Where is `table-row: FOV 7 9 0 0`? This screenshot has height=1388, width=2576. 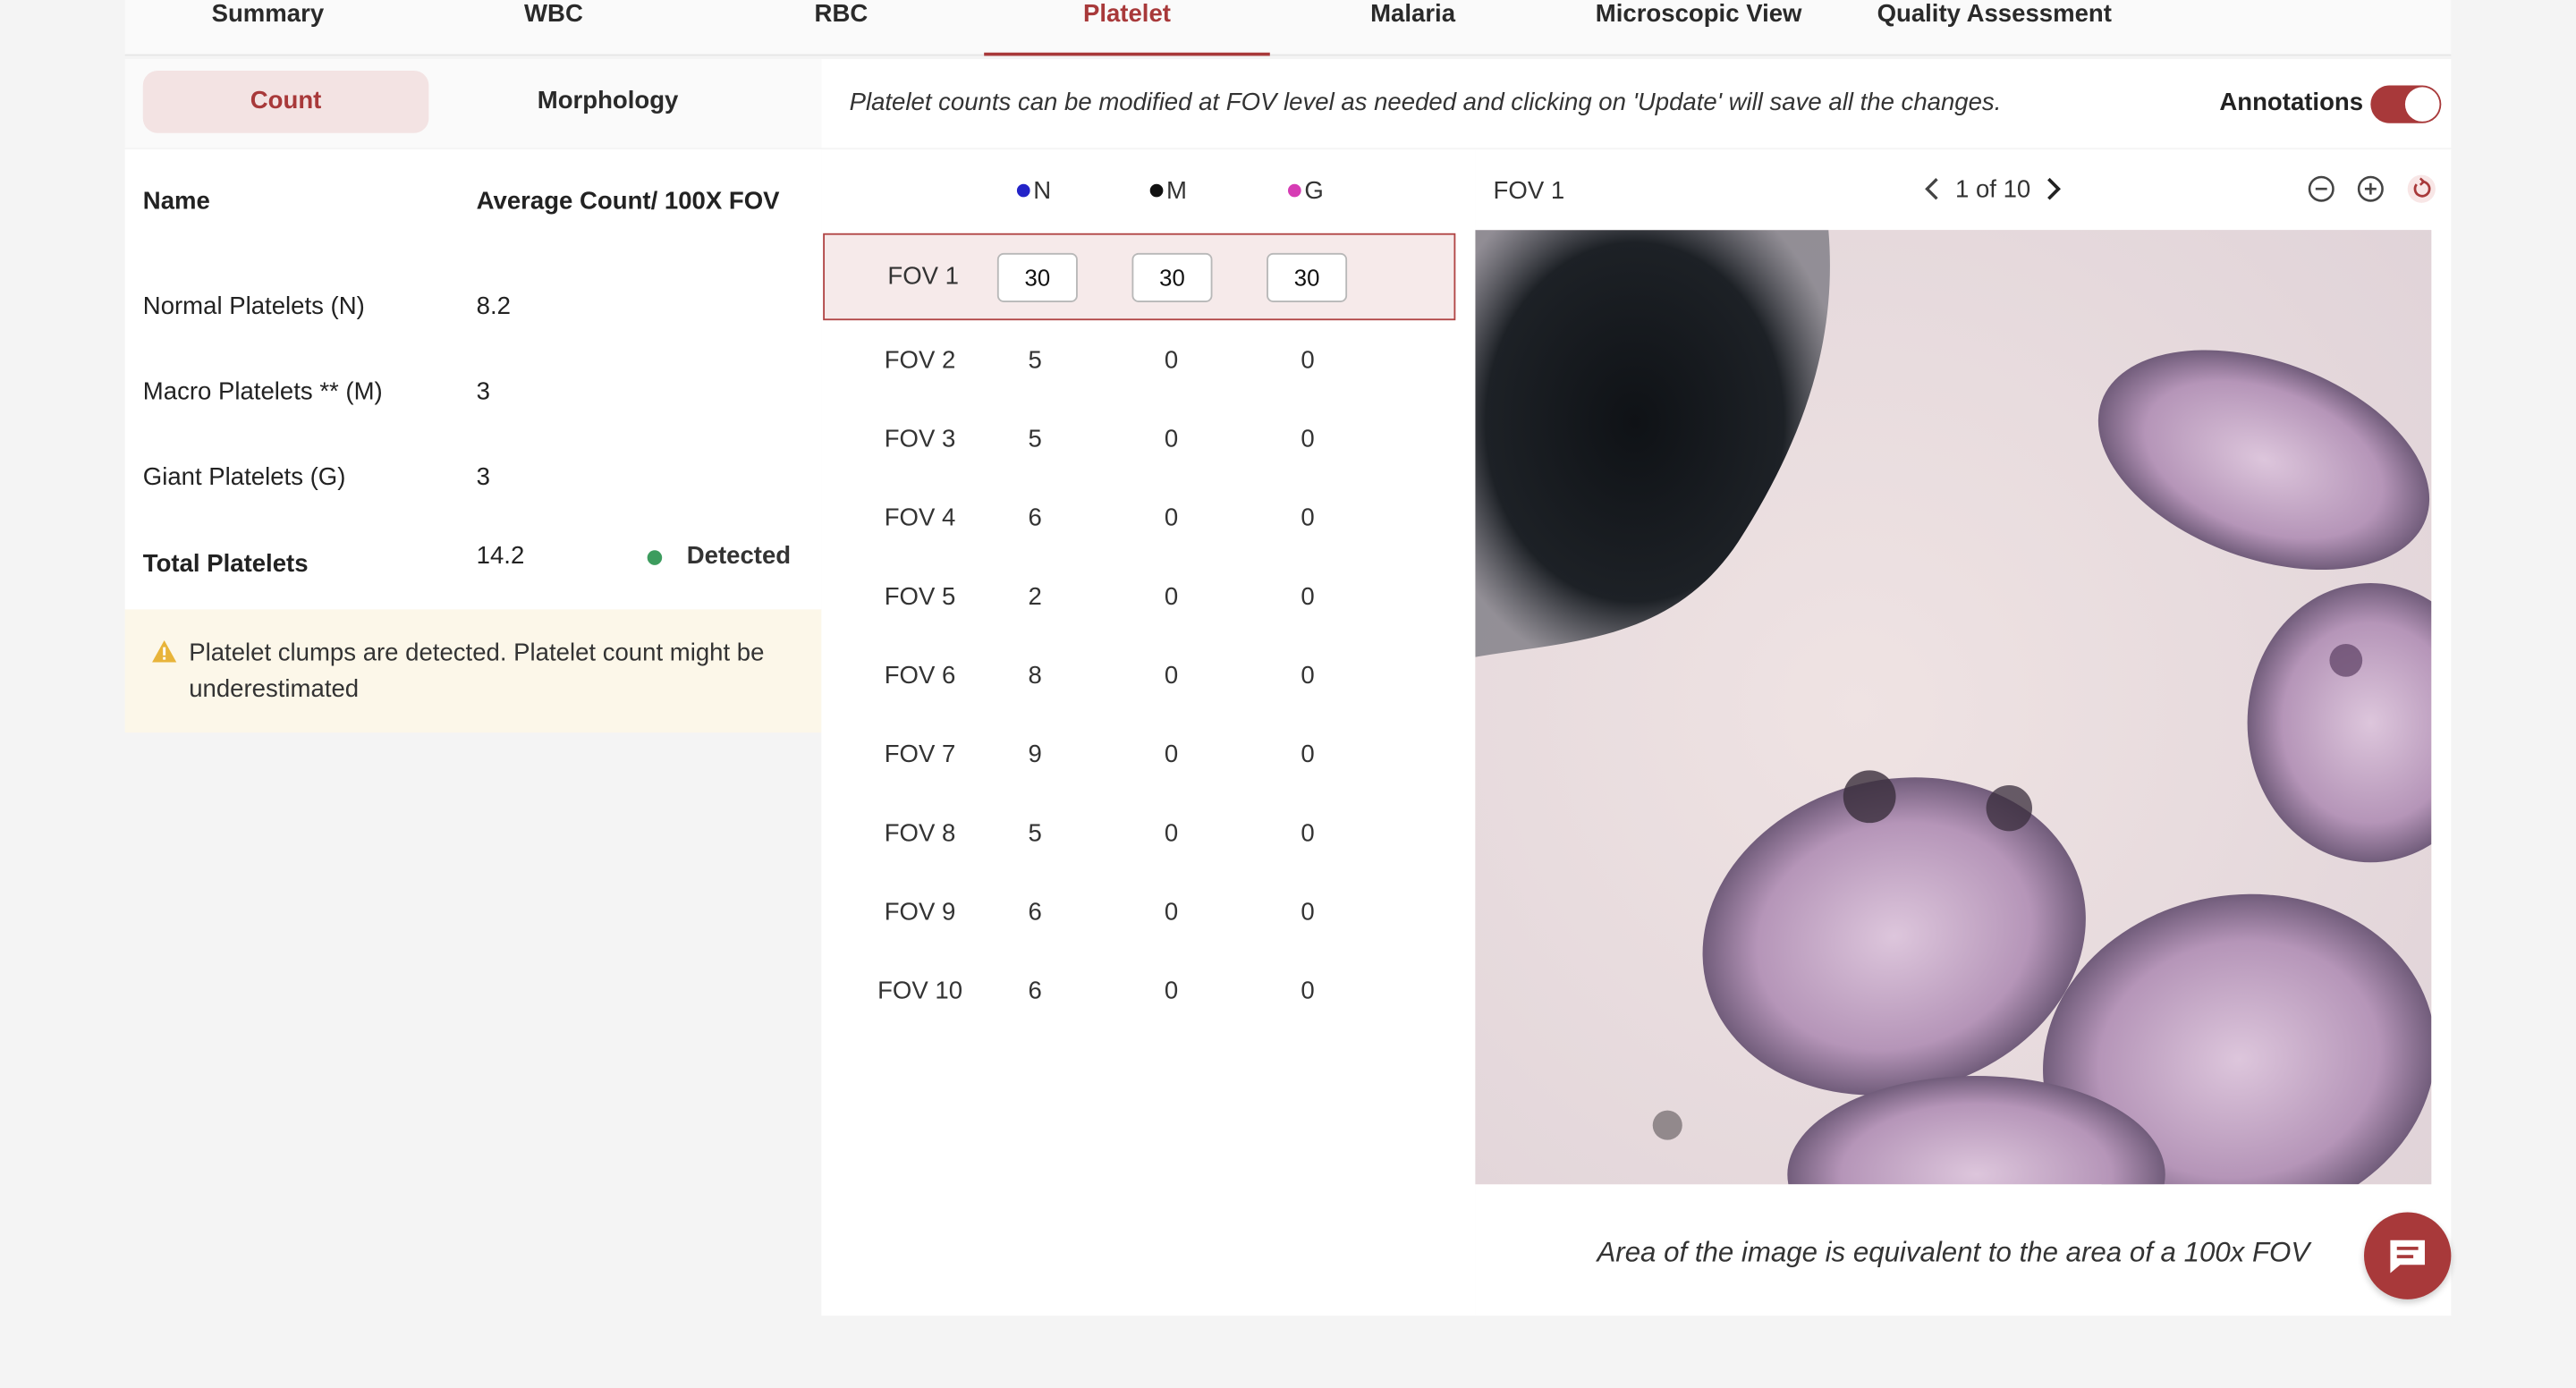
table-row: FOV 7 9 0 0 is located at coordinates (1148, 770).